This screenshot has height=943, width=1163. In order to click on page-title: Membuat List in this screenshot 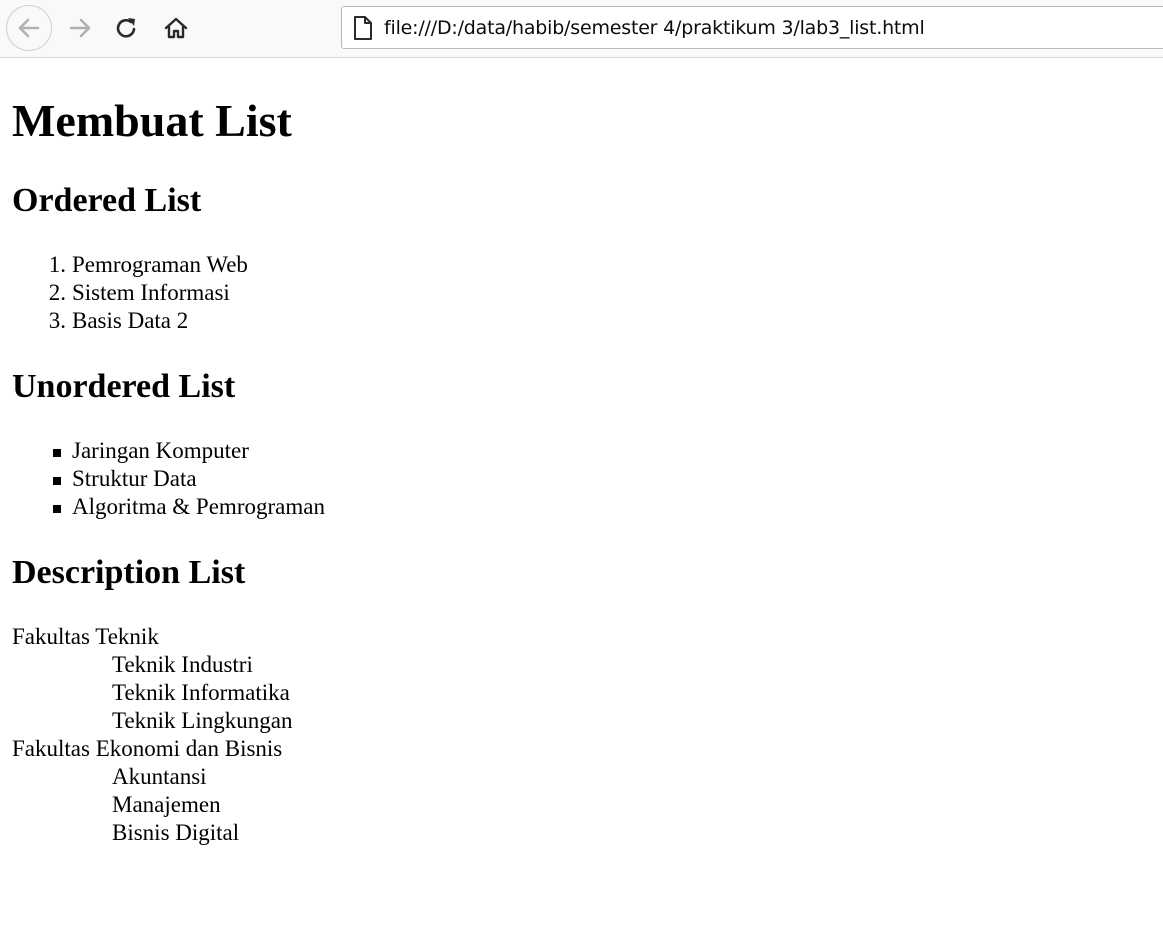, I will do `click(152, 120)`.